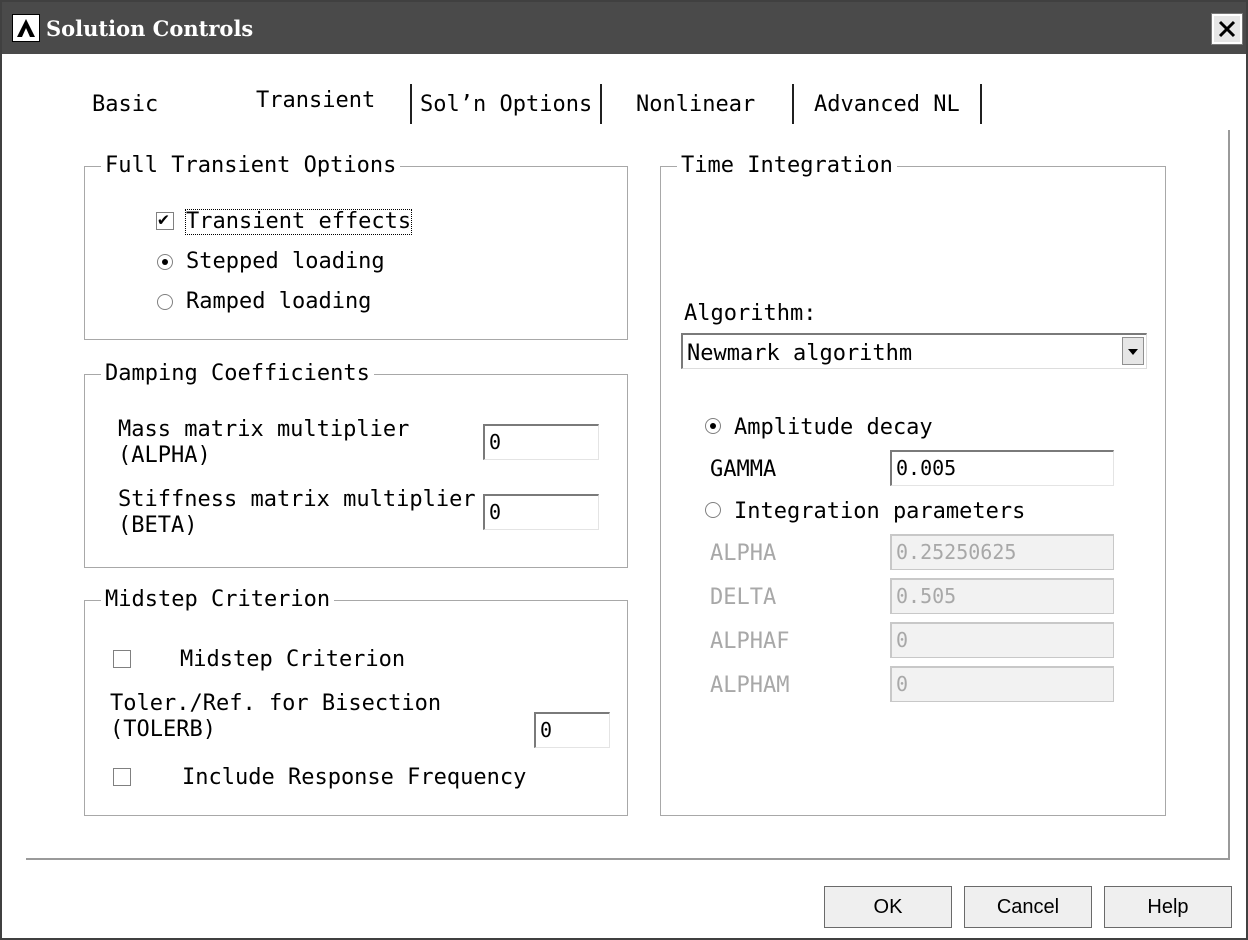  Describe the element at coordinates (743, 469) in the screenshot. I see `gamma-label: GAMMA` at that location.